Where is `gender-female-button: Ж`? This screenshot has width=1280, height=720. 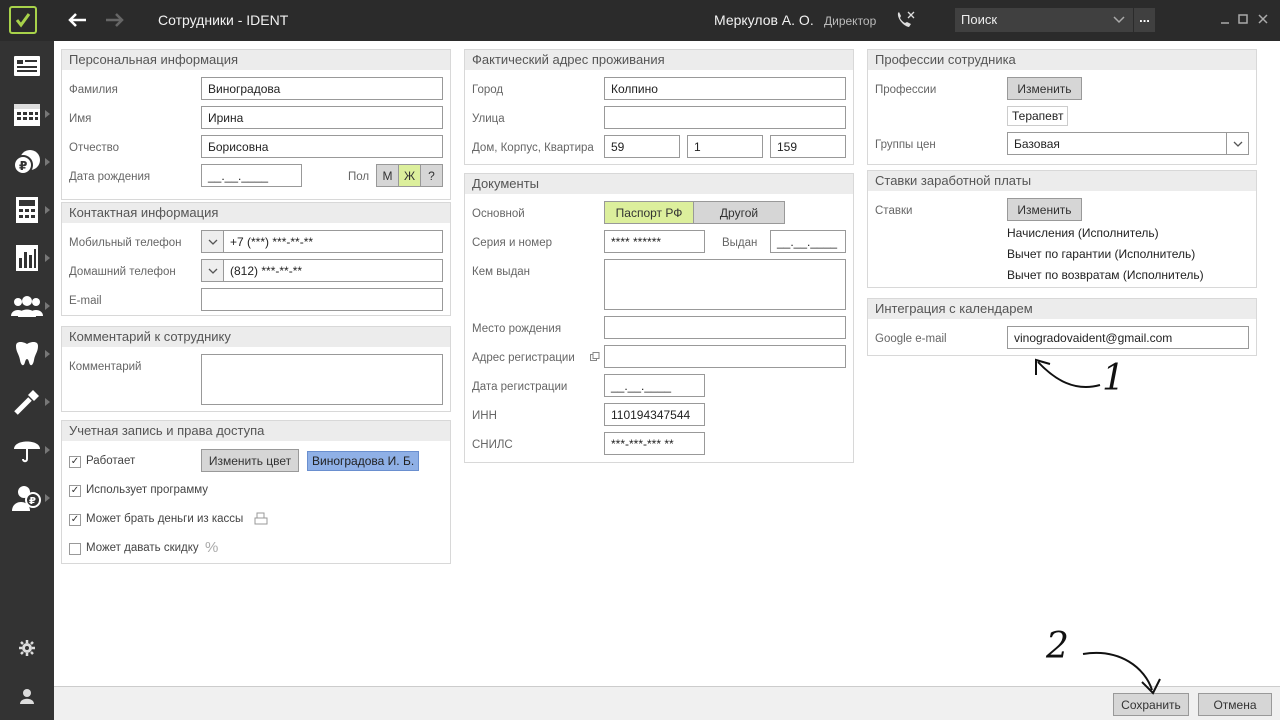 gender-female-button: Ж is located at coordinates (409, 175).